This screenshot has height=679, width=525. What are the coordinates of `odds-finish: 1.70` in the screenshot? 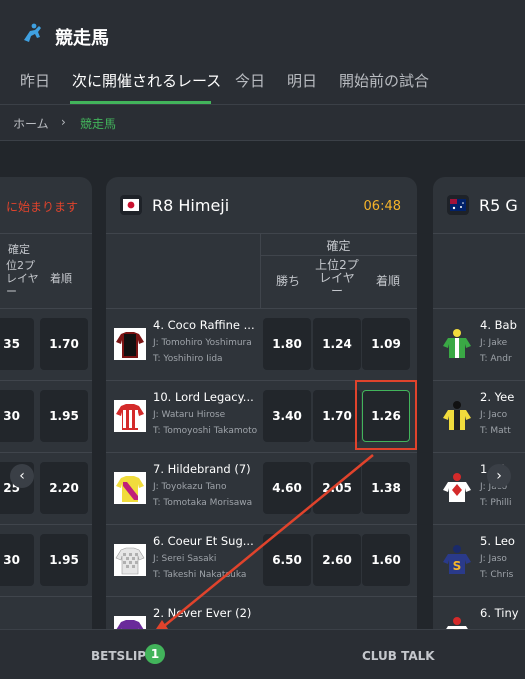 It's located at (64, 344).